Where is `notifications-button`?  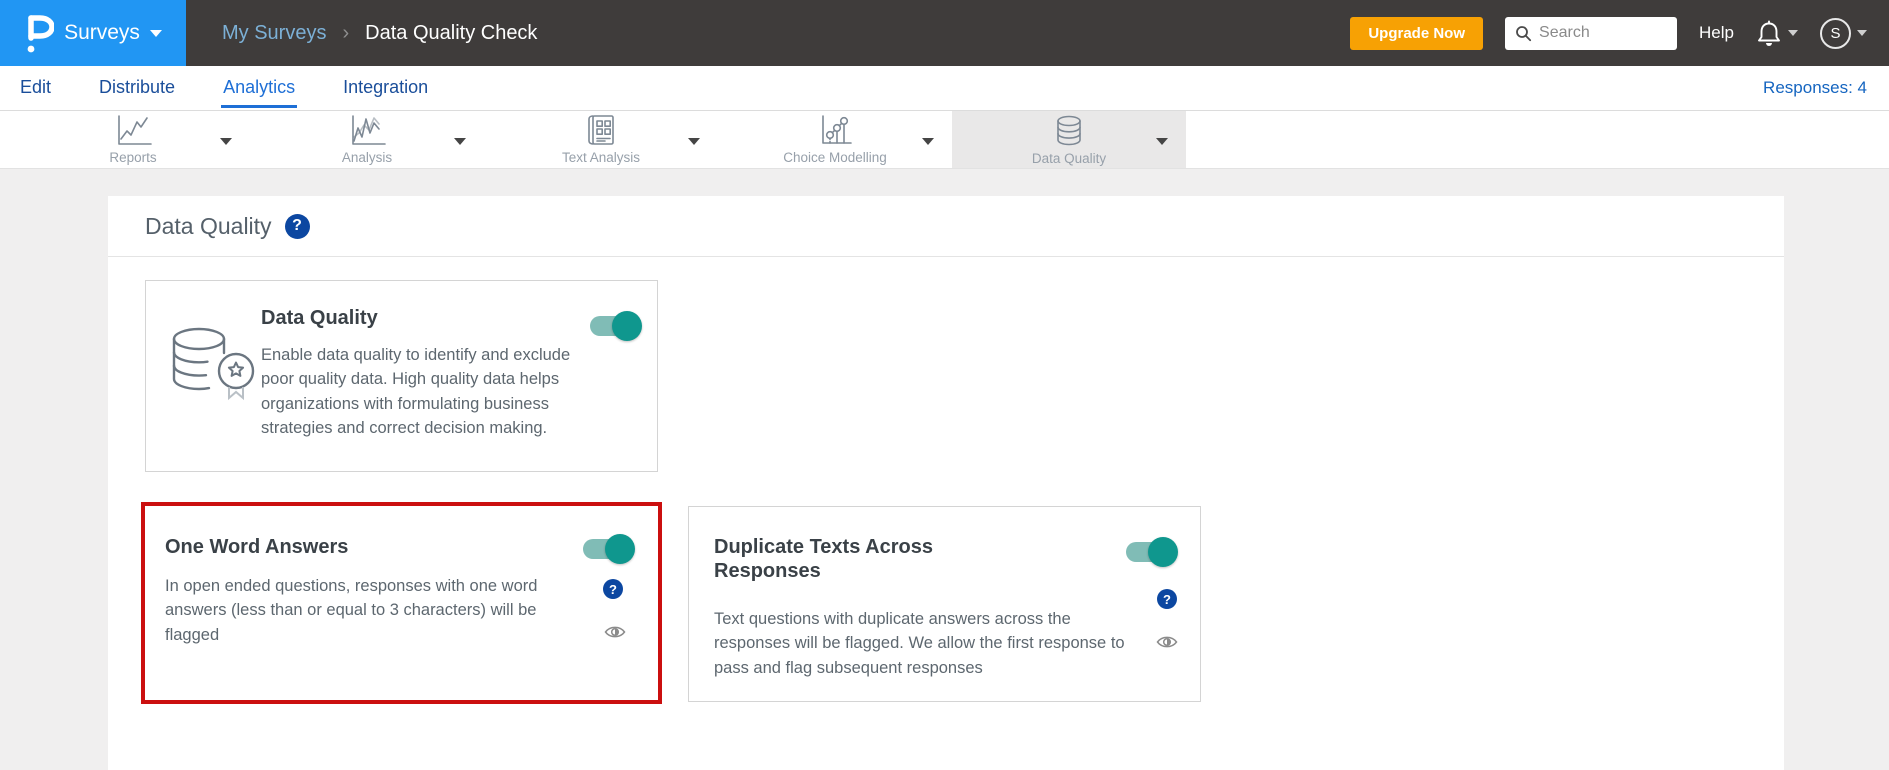 notifications-button is located at coordinates (1777, 33).